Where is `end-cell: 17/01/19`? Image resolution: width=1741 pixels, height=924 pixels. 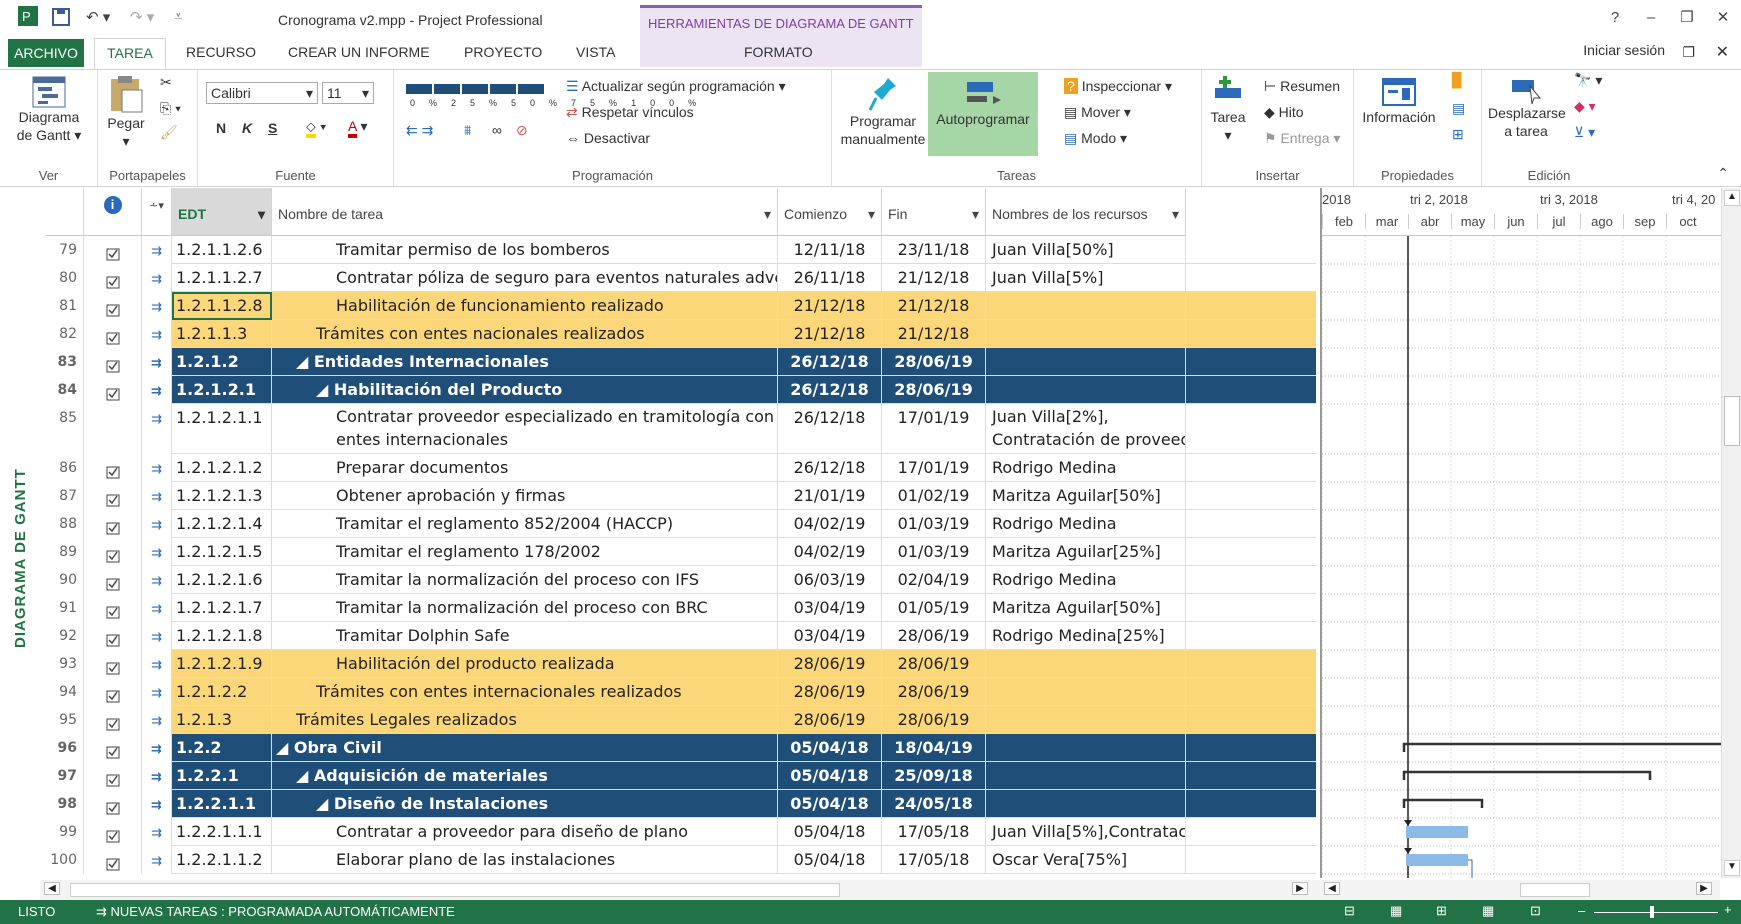
end-cell: 17/01/19 is located at coordinates (934, 468).